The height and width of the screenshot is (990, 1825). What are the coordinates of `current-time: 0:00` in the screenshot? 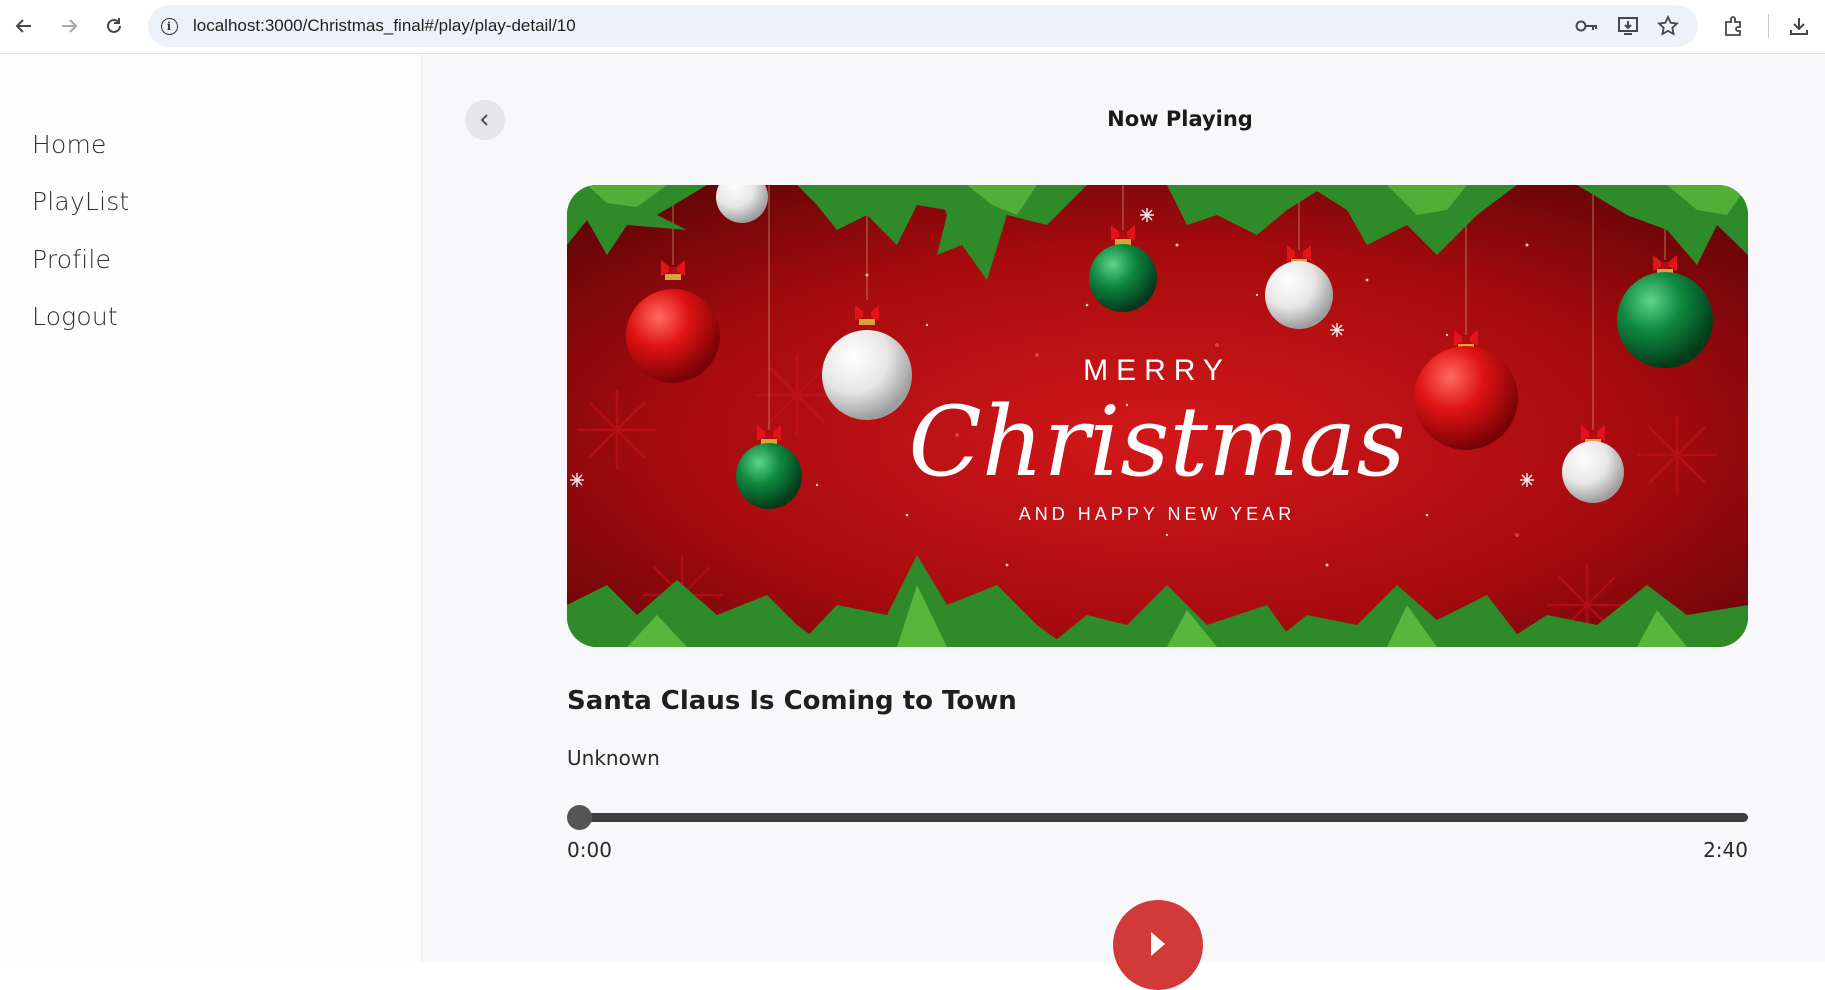 It's located at (589, 850).